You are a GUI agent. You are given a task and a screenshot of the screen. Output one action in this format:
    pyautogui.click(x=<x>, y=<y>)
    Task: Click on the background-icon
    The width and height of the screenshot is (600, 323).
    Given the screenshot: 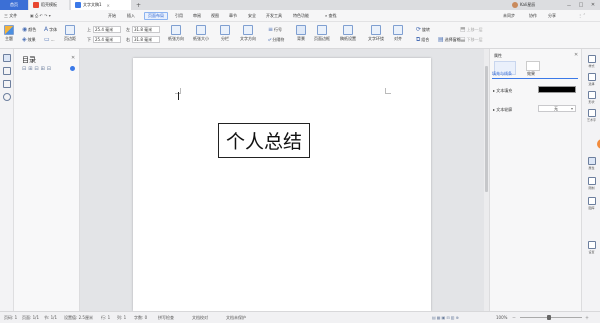 What is the action you would take?
    pyautogui.click(x=301, y=30)
    